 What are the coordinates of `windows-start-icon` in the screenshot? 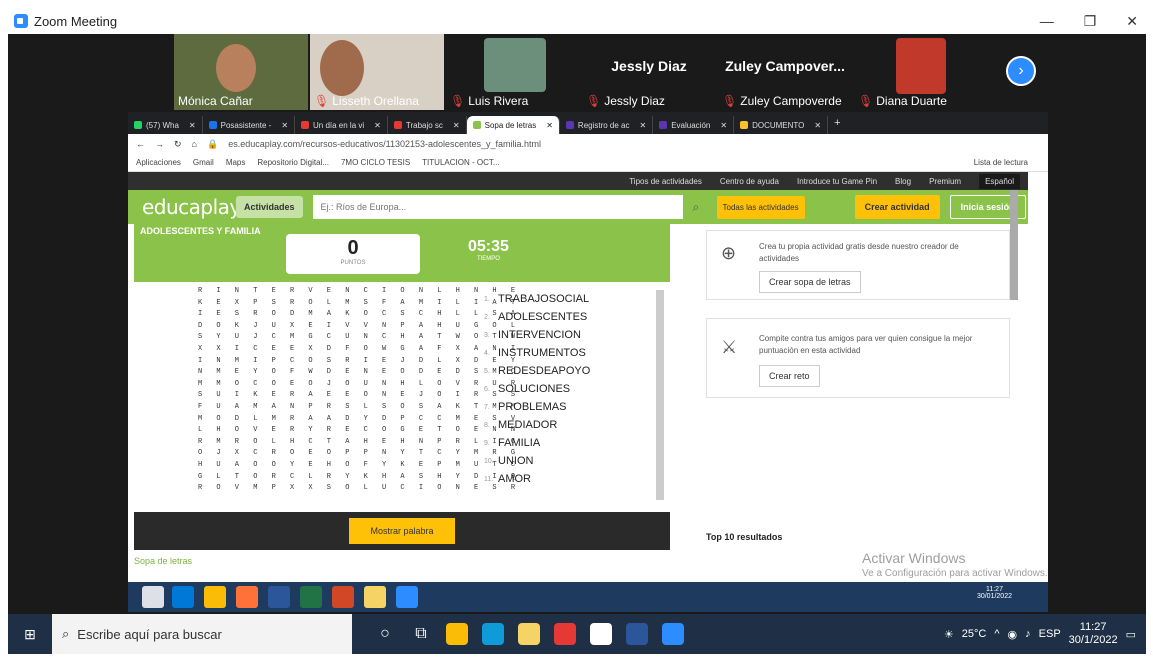 It's located at (153, 597).